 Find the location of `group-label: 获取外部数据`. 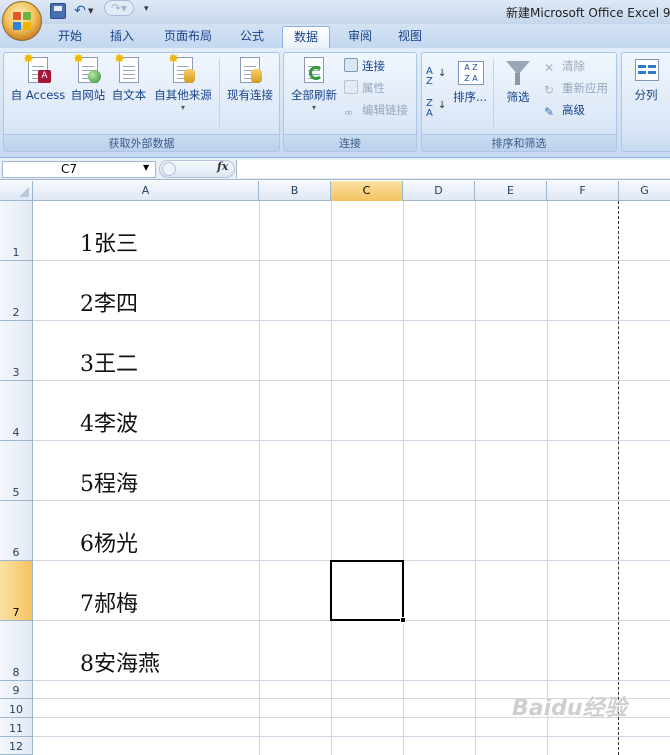

group-label: 获取外部数据 is located at coordinates (141, 142).